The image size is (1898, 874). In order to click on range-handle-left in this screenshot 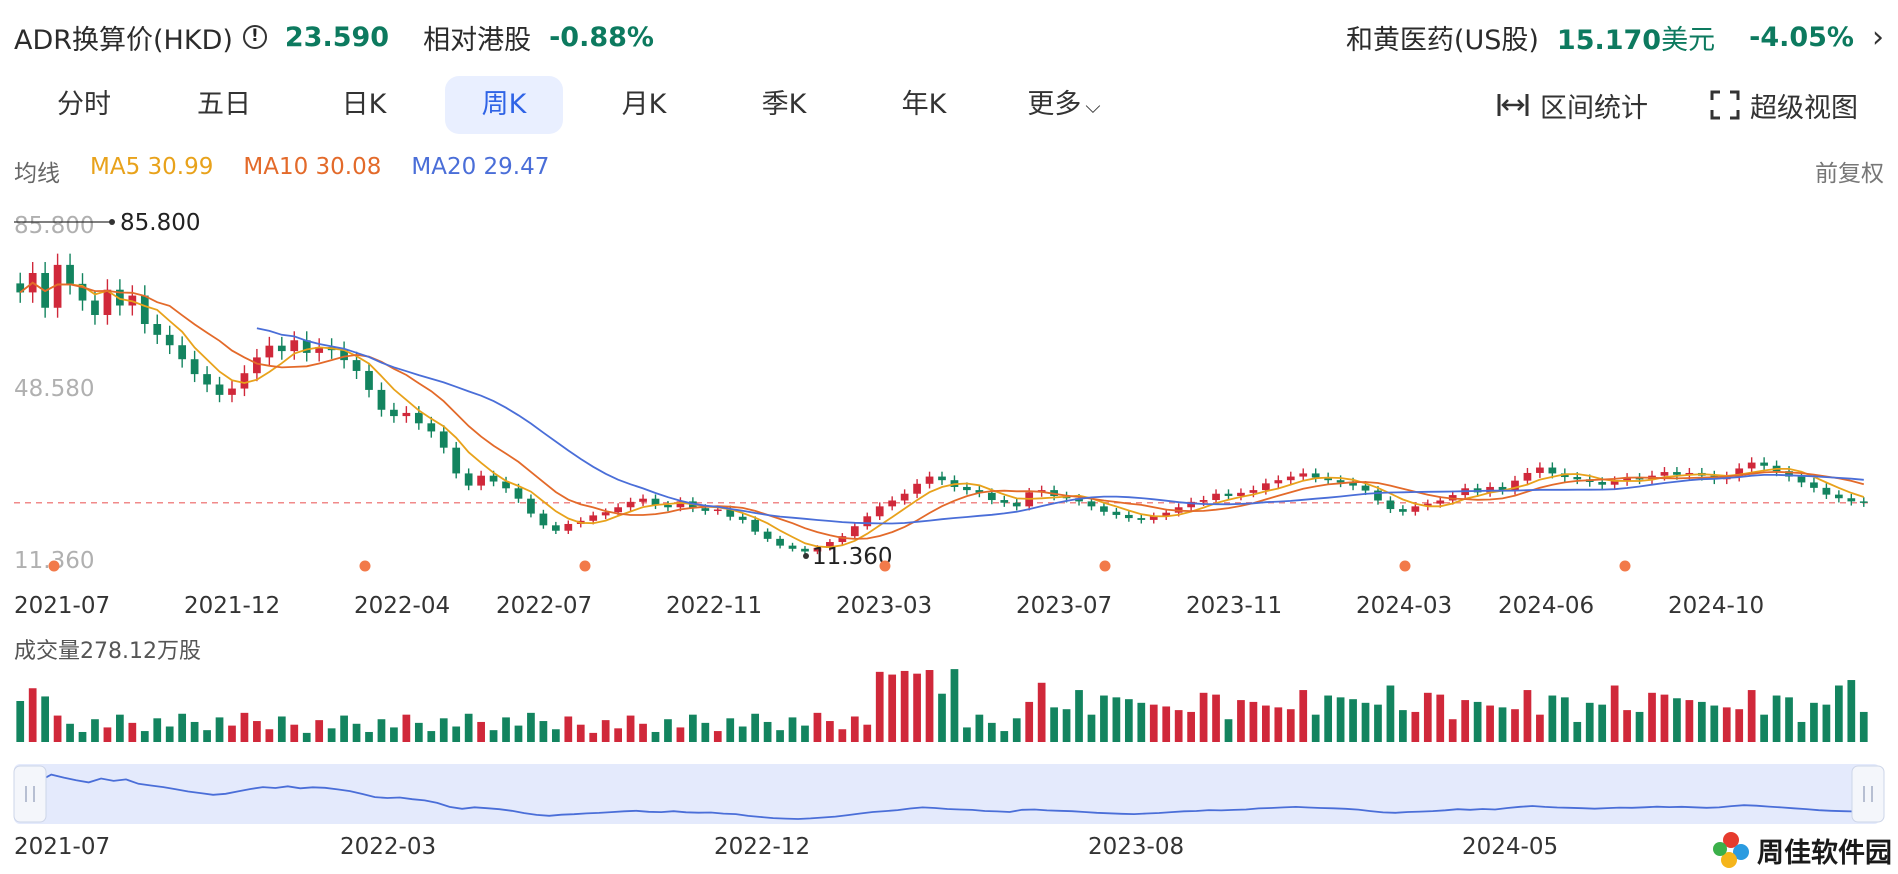, I will do `click(30, 794)`.